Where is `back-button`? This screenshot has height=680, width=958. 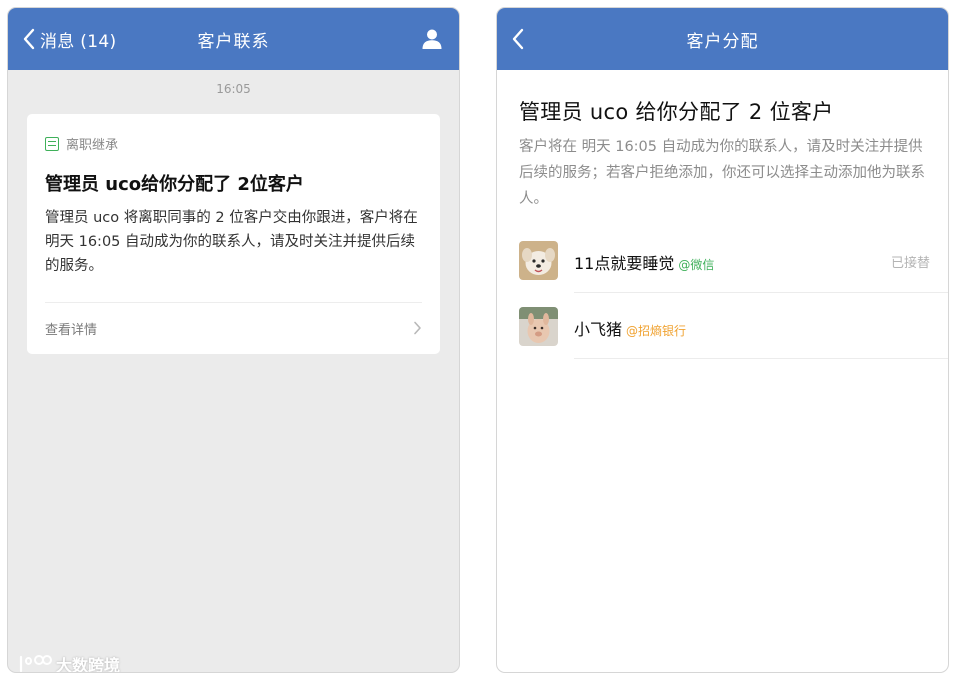 back-button is located at coordinates (518, 39).